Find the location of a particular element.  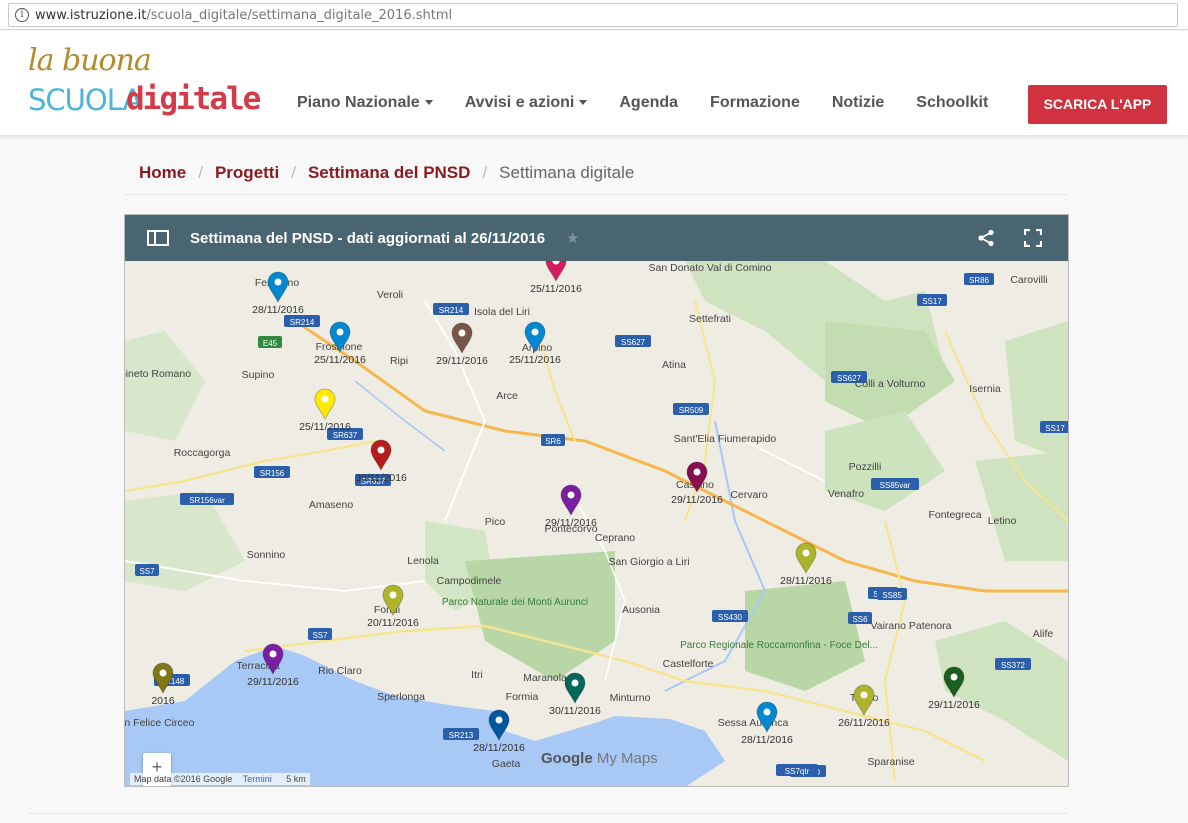

place-label: Carovilli is located at coordinates (1028, 280).